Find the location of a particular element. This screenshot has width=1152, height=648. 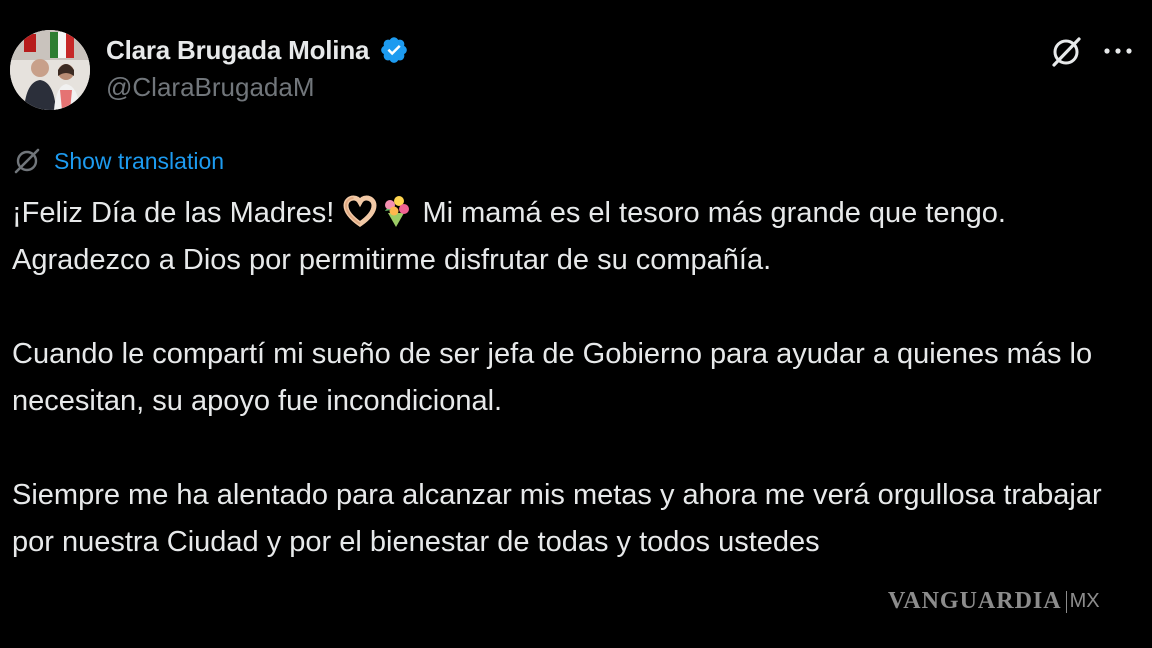

show-translation-link: Show translation is located at coordinates (118, 161).